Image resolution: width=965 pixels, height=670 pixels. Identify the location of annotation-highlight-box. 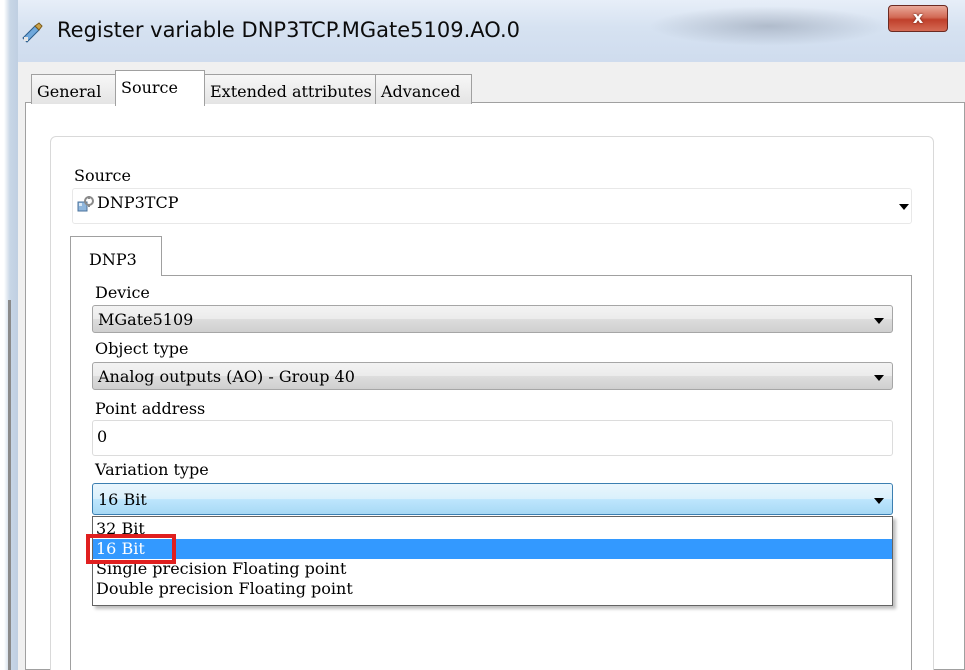
(131, 549).